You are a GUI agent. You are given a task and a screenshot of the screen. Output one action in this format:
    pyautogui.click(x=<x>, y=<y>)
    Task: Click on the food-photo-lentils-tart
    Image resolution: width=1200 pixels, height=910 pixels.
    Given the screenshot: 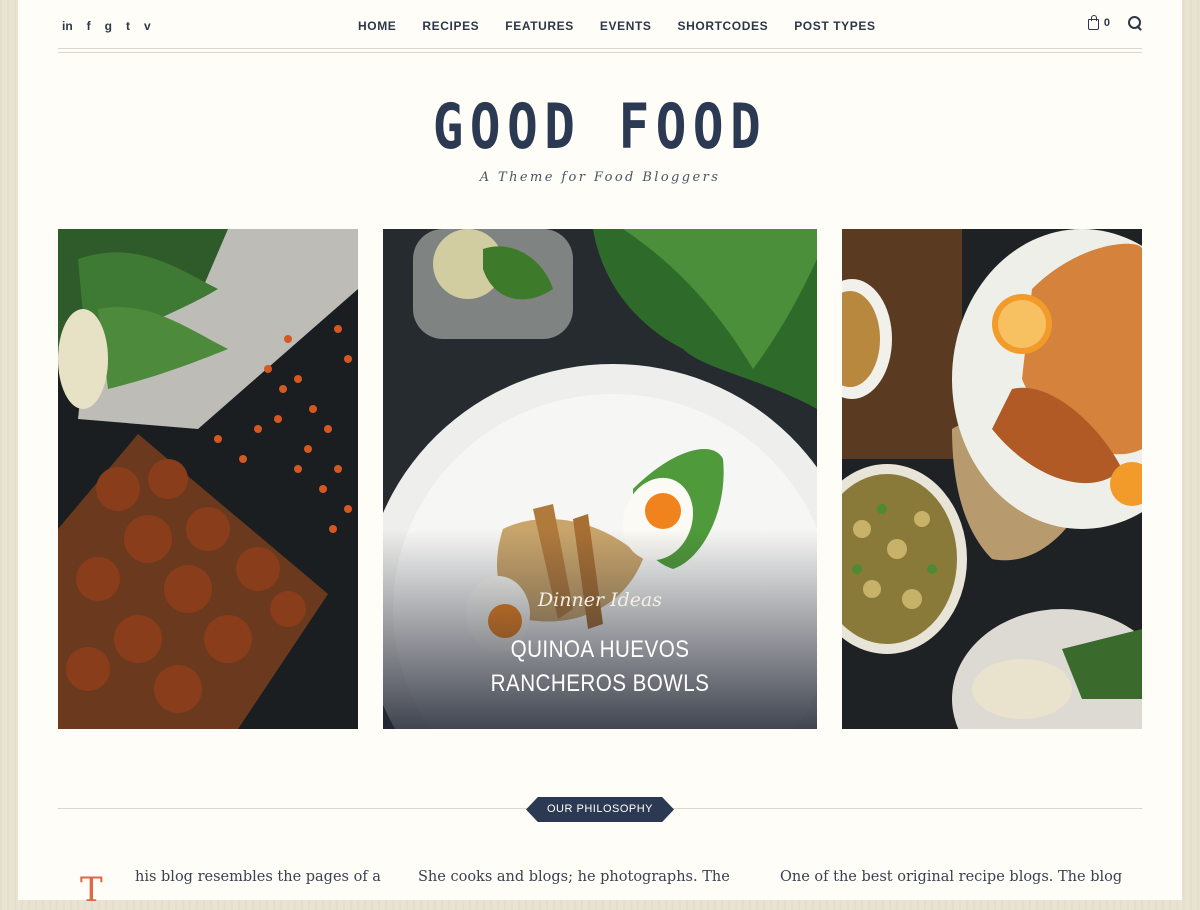 What is the action you would take?
    pyautogui.click(x=208, y=479)
    